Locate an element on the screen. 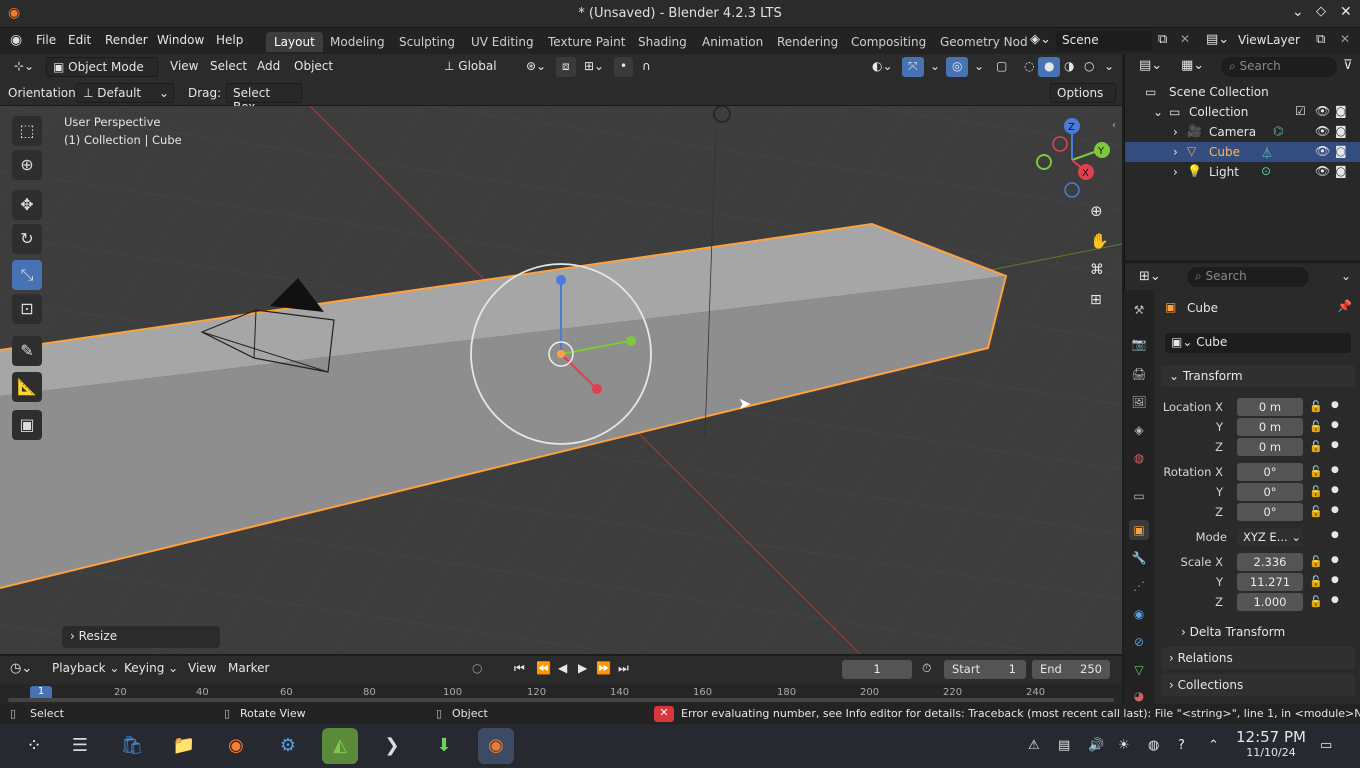  physics-tab-icon: ◉ is located at coordinates (1139, 614).